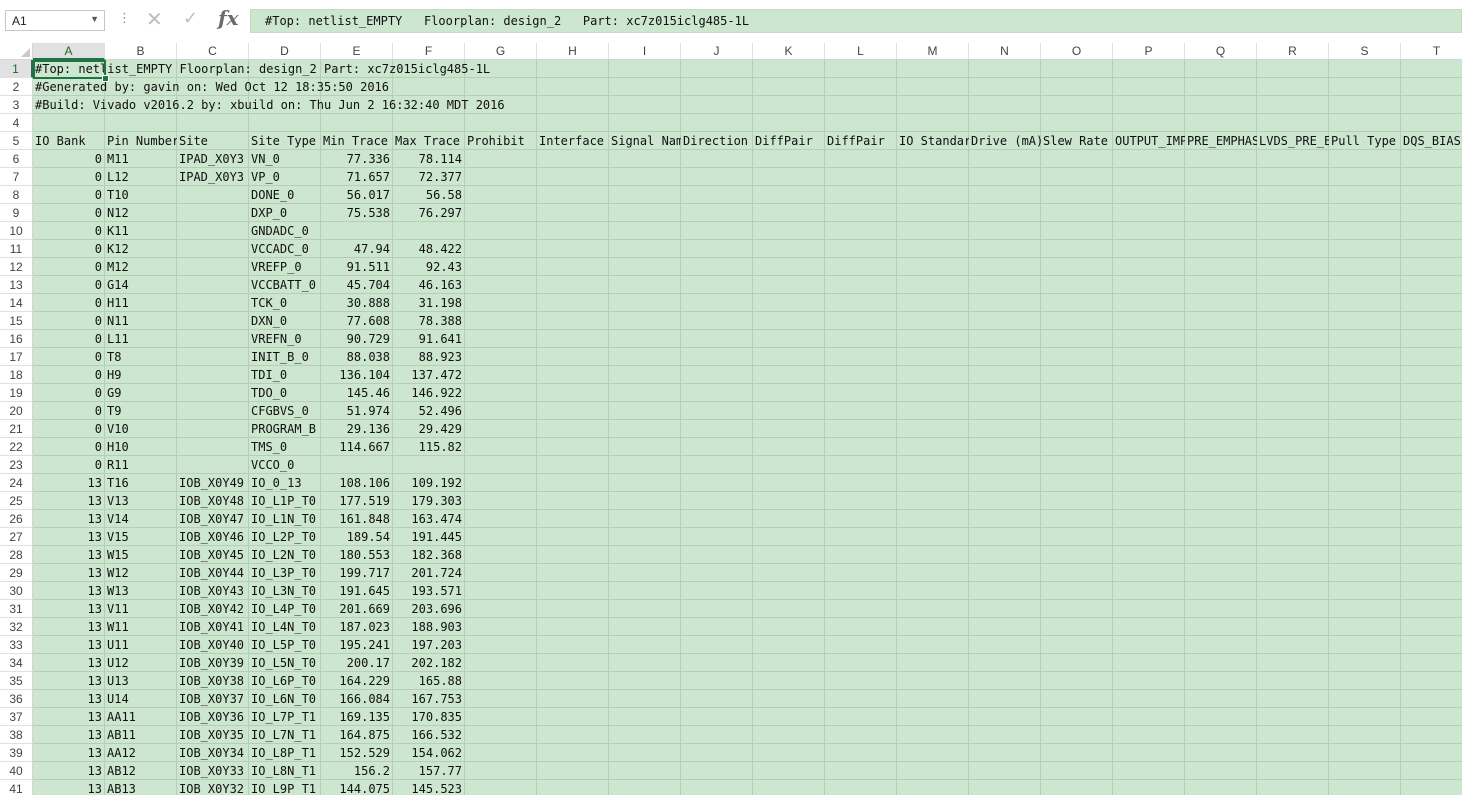 The height and width of the screenshot is (795, 1462). I want to click on cell: VREFP_0, so click(285, 267).